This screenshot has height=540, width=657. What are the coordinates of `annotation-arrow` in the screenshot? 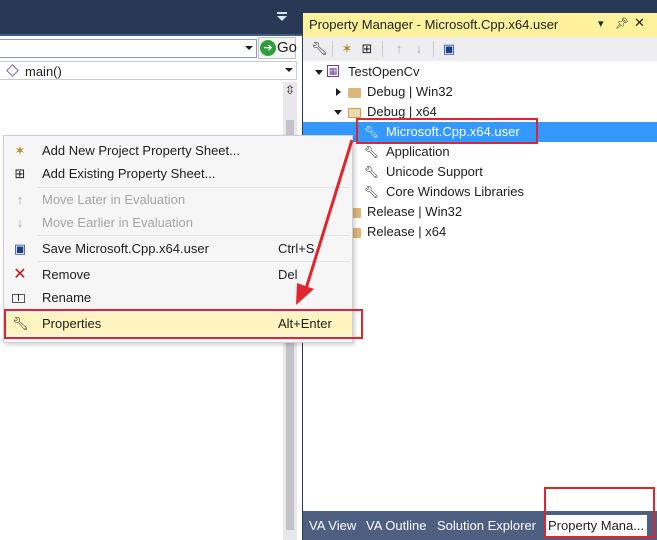 It's located at (325, 222).